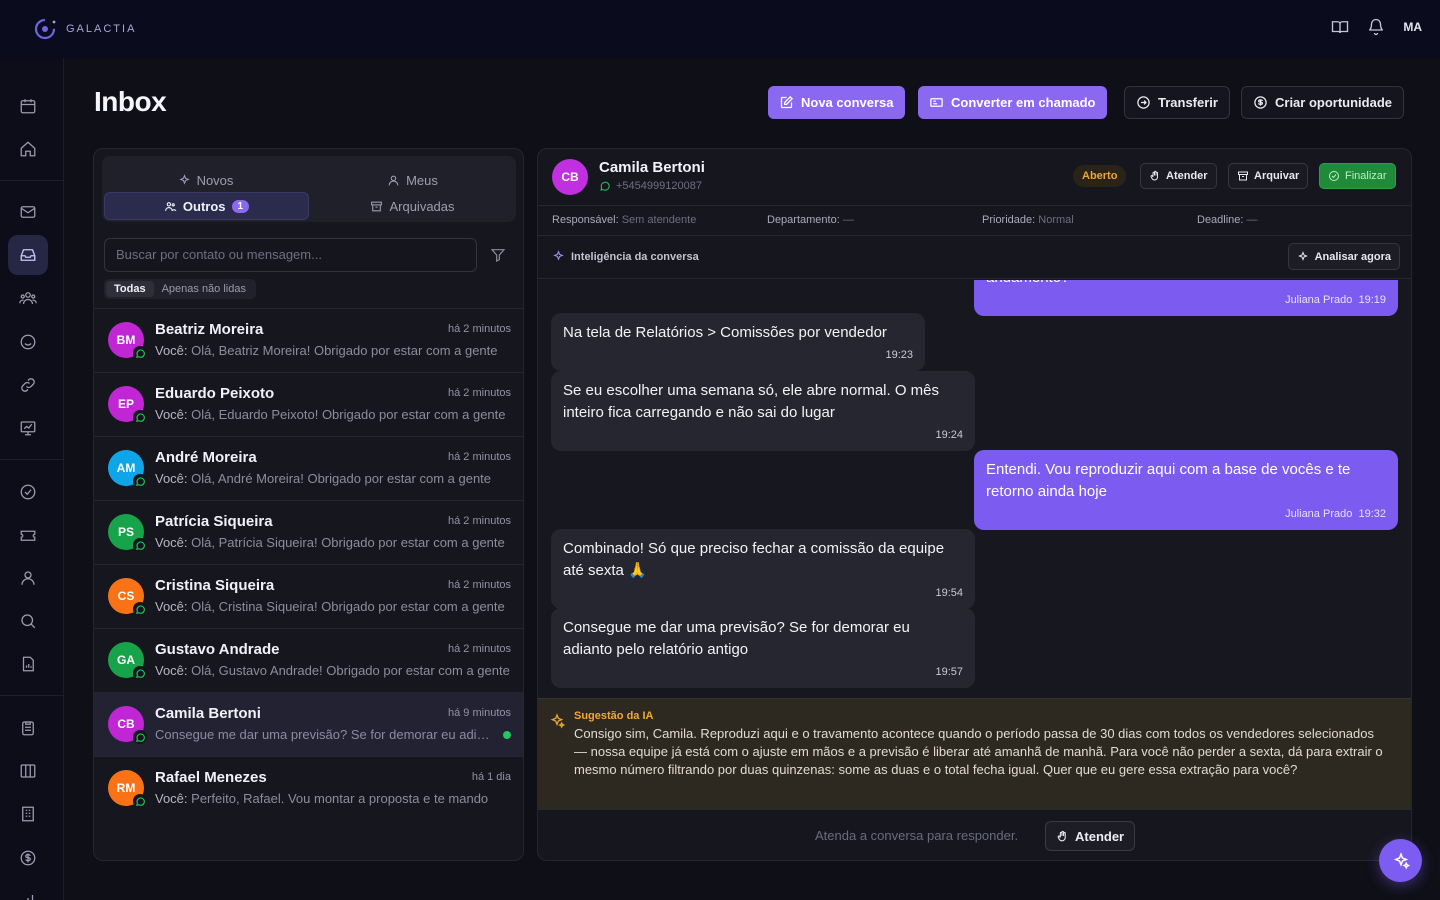 The height and width of the screenshot is (900, 1440). I want to click on sidebar, so click(32, 479).